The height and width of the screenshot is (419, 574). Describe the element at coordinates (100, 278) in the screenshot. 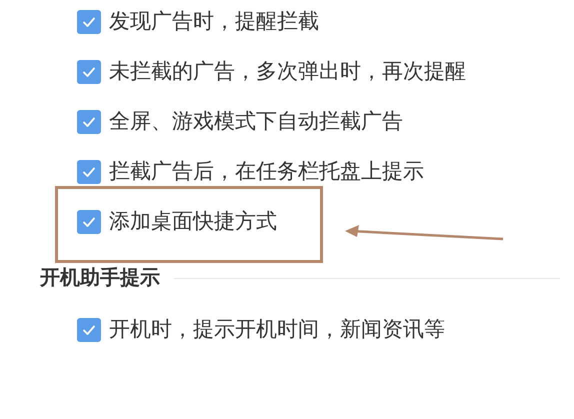

I see `section-heading: 开机助手提示` at that location.